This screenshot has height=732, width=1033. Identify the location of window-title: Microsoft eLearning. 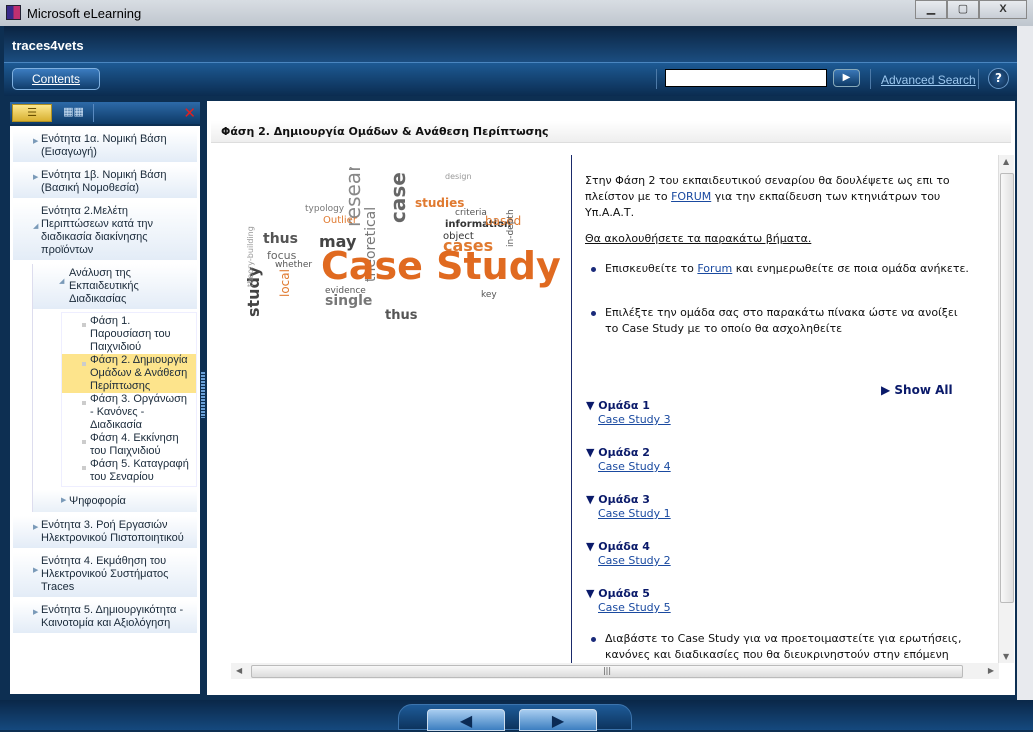
(84, 13).